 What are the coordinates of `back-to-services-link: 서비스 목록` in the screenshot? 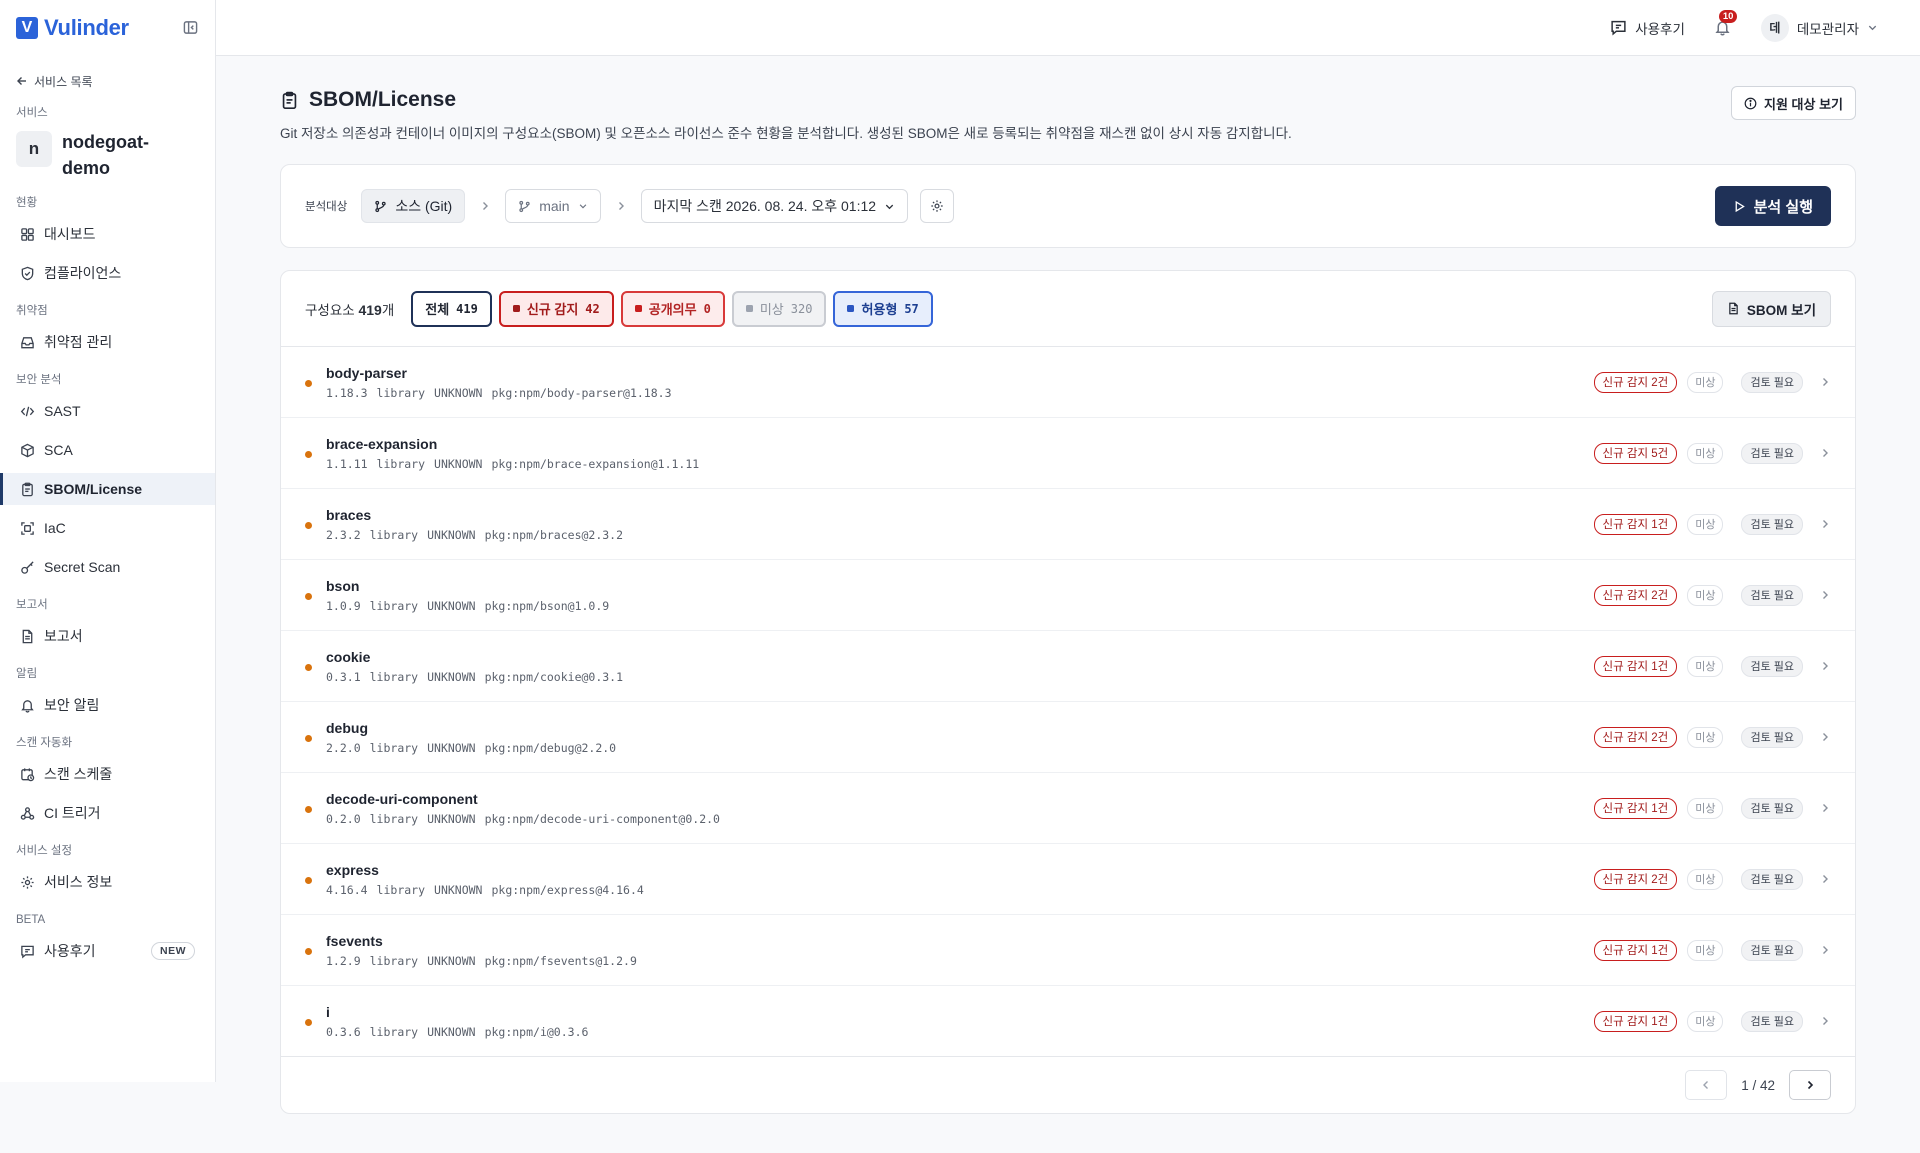 It's located at (107, 81).